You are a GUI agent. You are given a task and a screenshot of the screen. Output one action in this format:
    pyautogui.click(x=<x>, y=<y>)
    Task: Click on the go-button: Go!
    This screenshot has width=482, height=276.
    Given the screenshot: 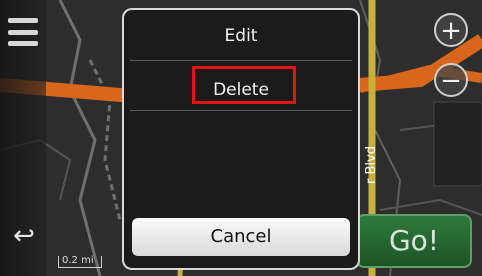 What is the action you would take?
    pyautogui.click(x=414, y=241)
    